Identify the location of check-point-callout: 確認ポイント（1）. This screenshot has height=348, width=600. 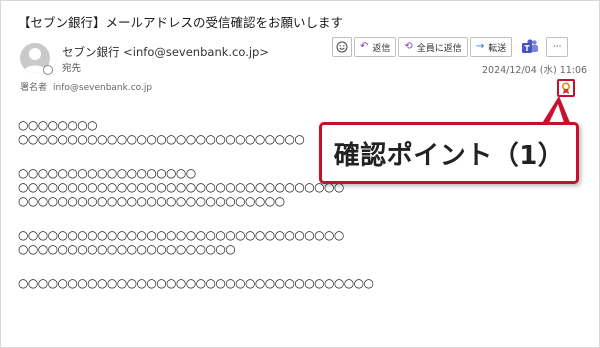
(449, 153).